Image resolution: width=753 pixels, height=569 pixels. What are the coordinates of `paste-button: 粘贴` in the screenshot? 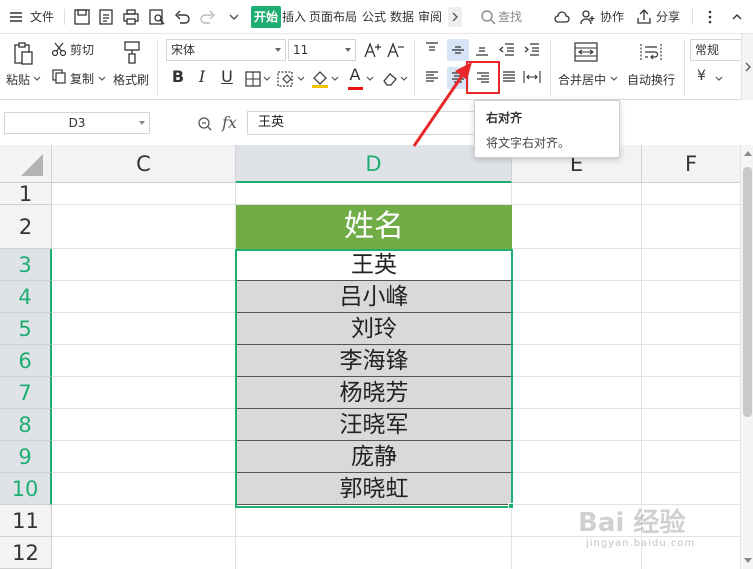 It's located at (18, 79).